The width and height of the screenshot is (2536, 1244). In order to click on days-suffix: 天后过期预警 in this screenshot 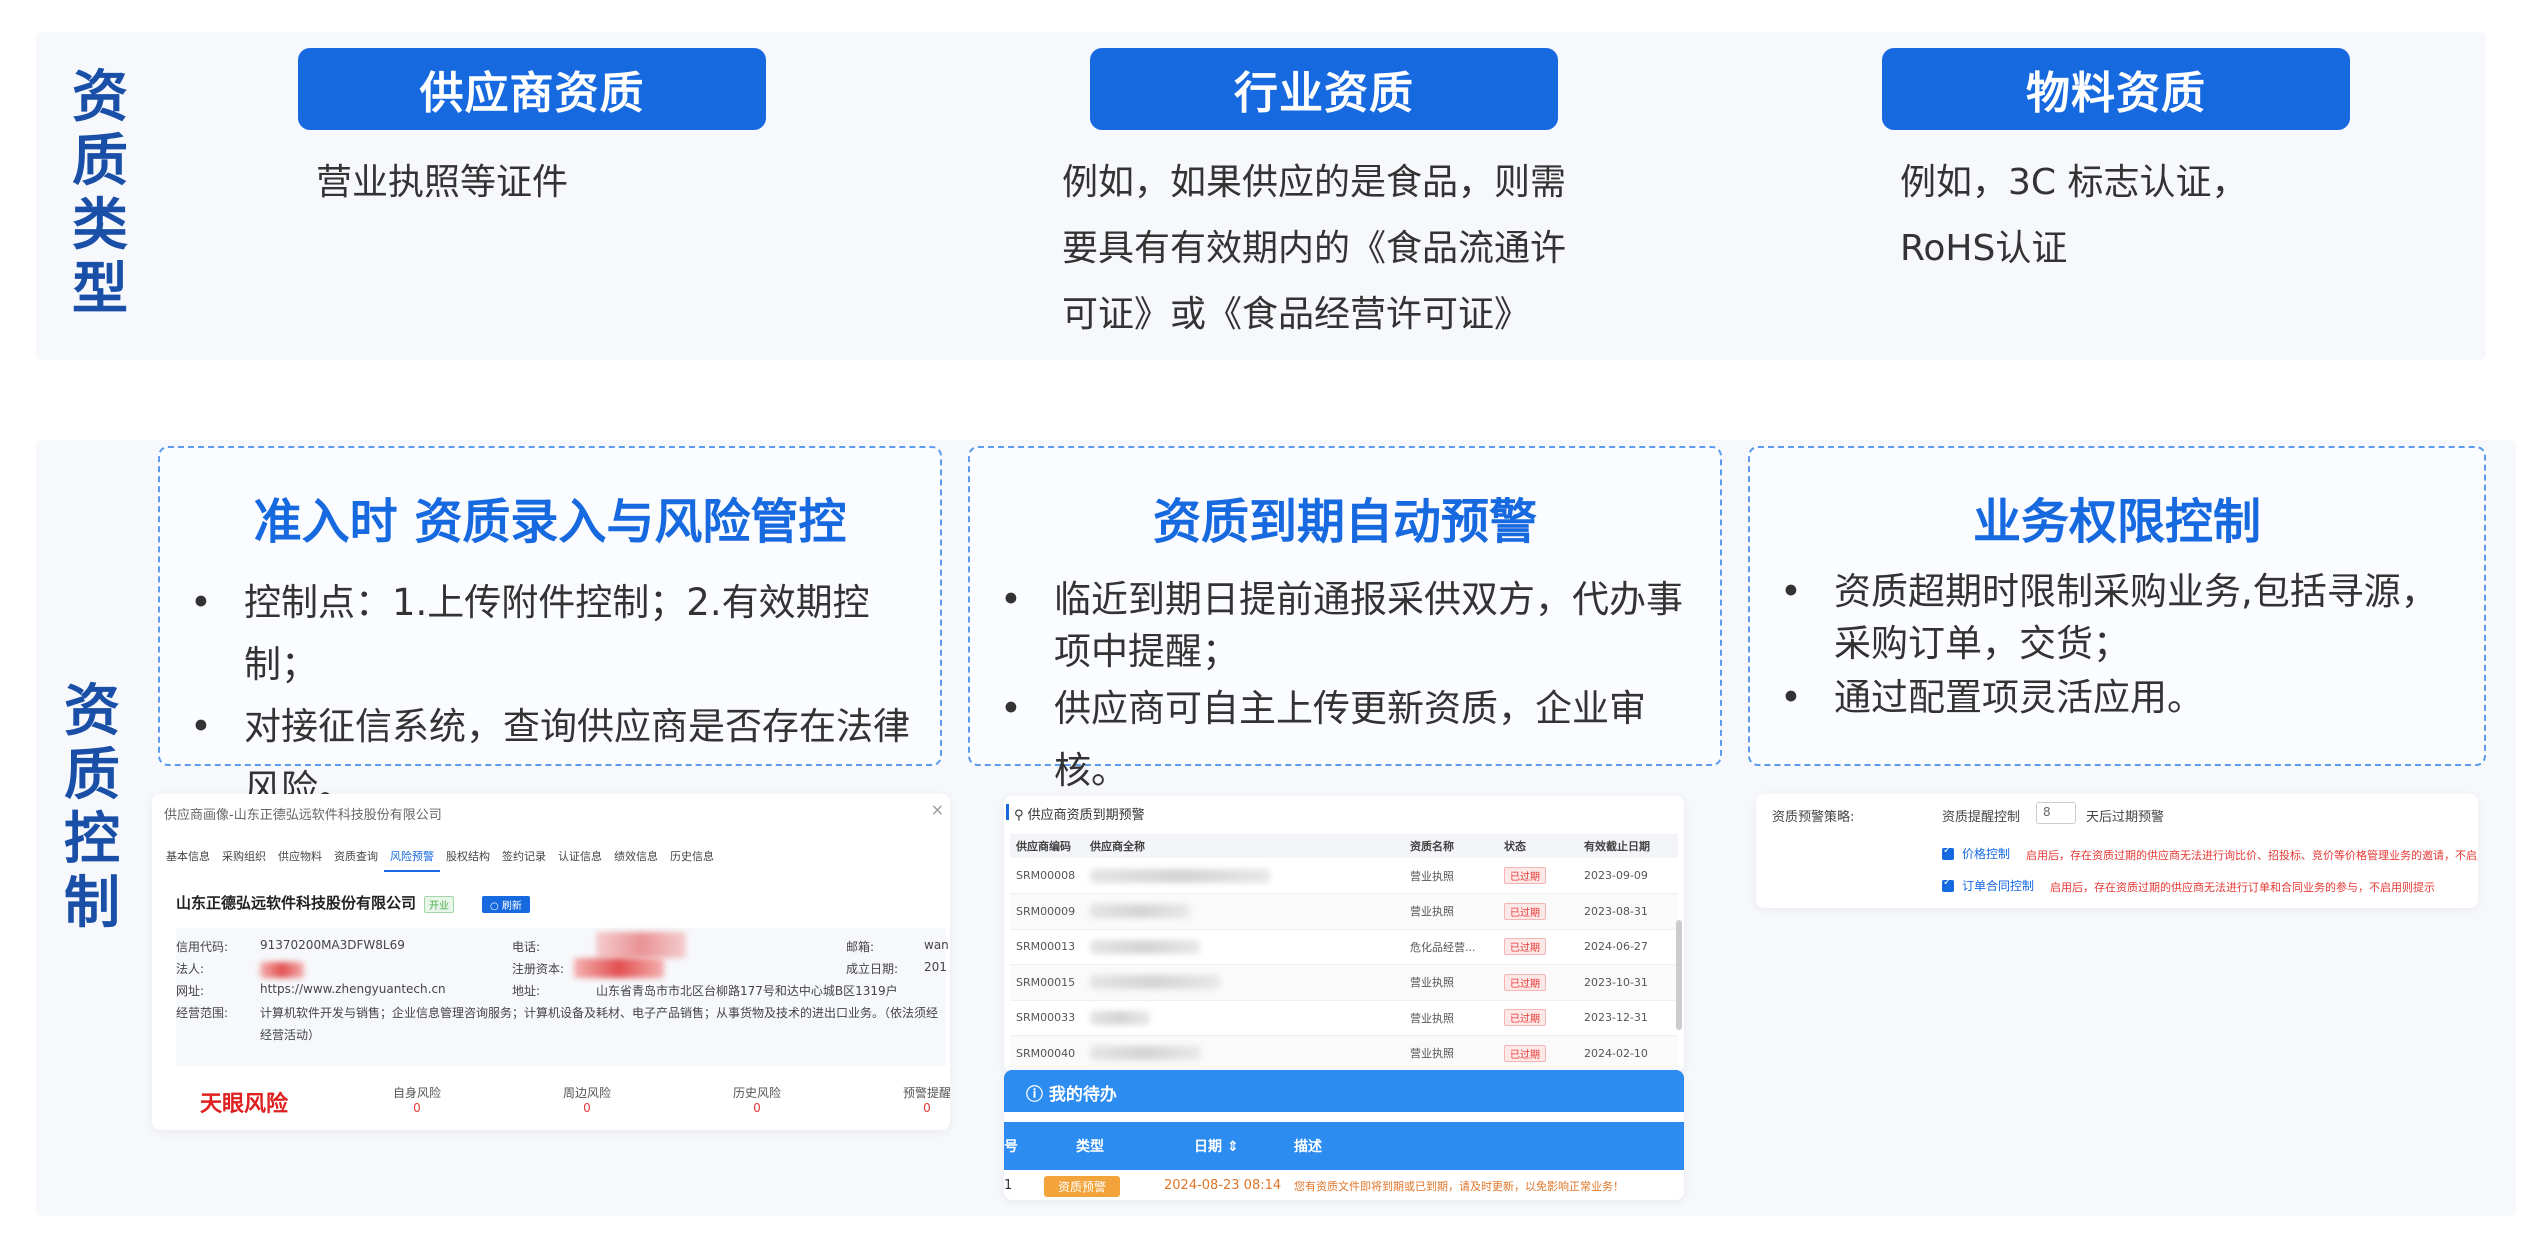, I will do `click(2125, 817)`.